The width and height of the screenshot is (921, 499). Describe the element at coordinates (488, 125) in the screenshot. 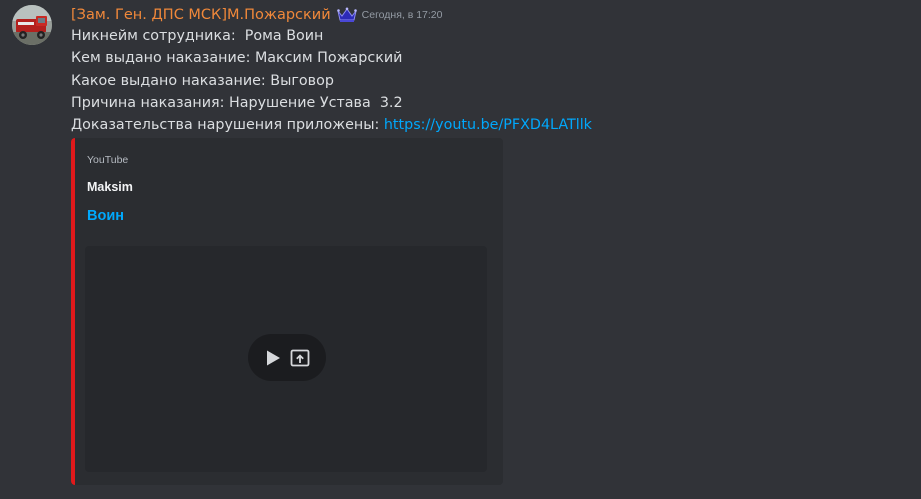

I see `youtube-link: https://youtu.be/PFXD4LATllk` at that location.